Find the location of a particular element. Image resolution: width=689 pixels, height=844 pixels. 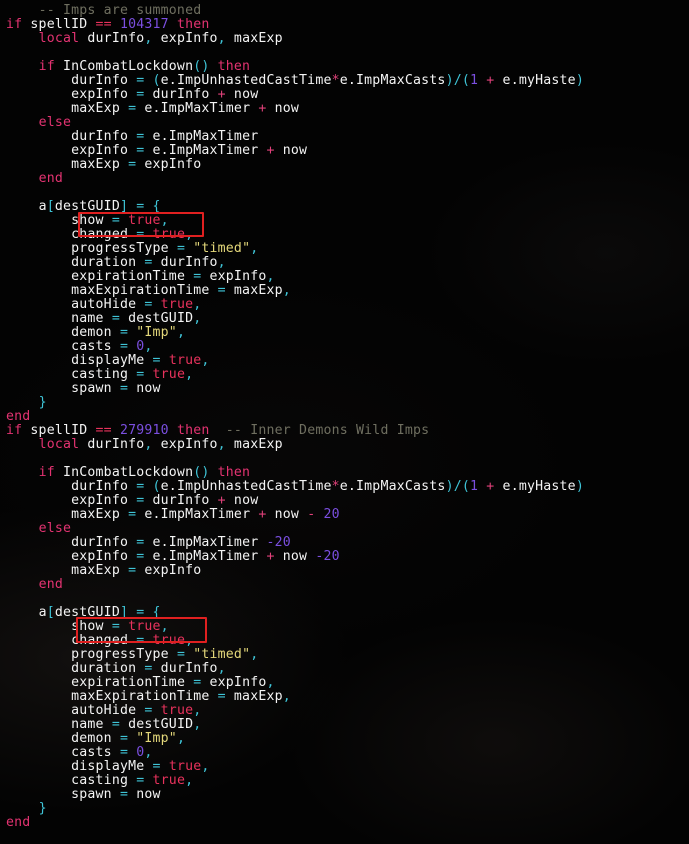

token-kw: local is located at coordinates (59, 444).